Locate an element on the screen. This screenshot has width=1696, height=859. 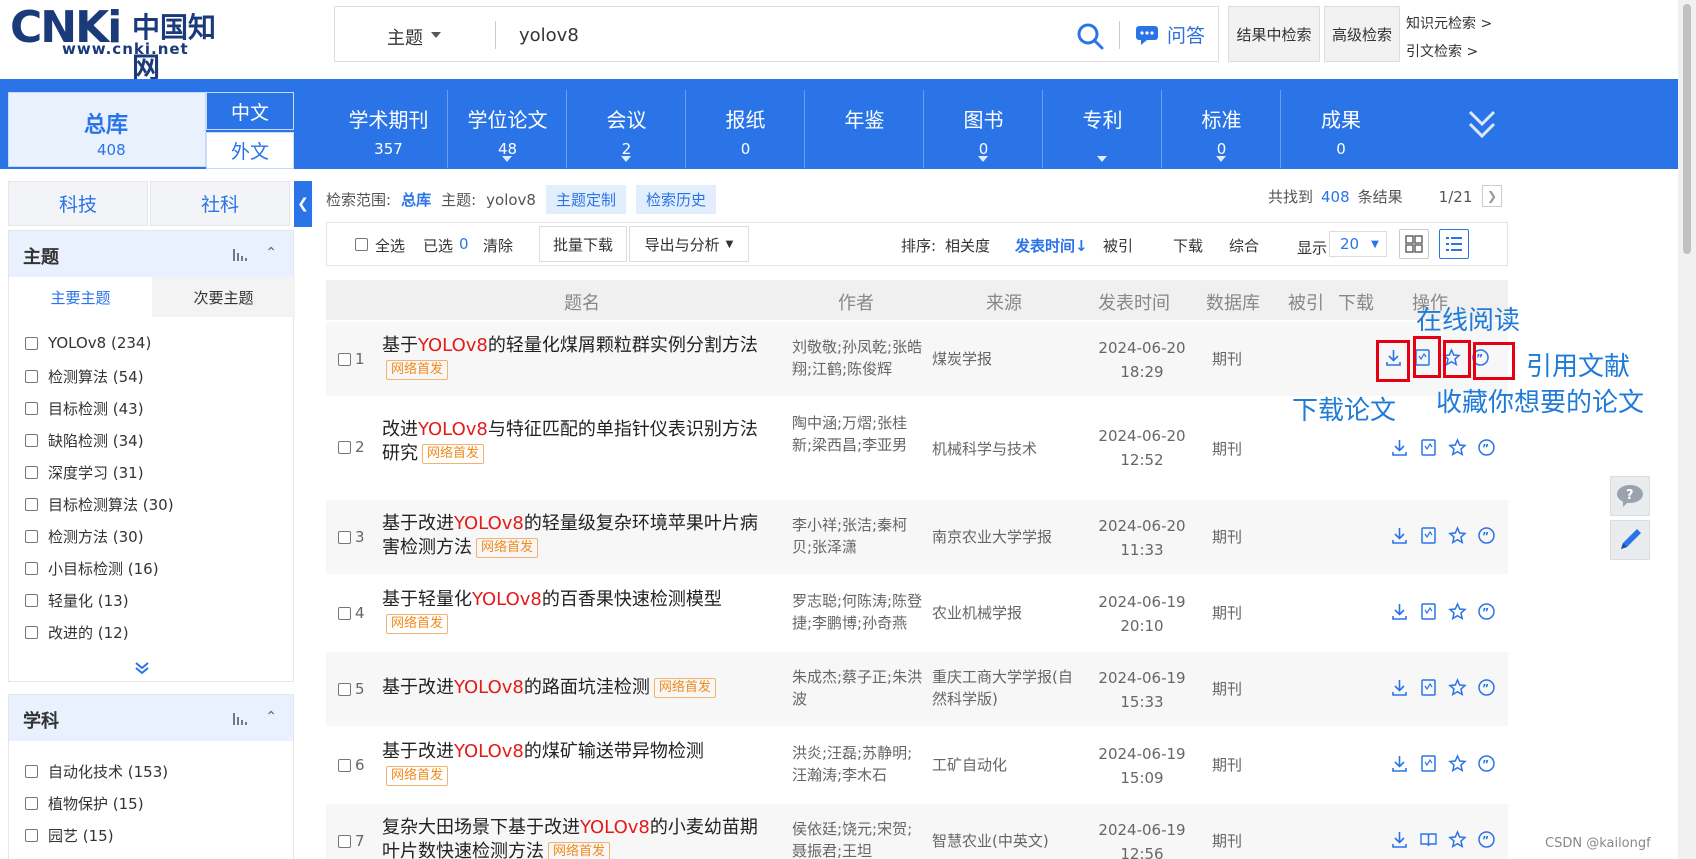
lang-chinese-tab: 中文 is located at coordinates (250, 111).